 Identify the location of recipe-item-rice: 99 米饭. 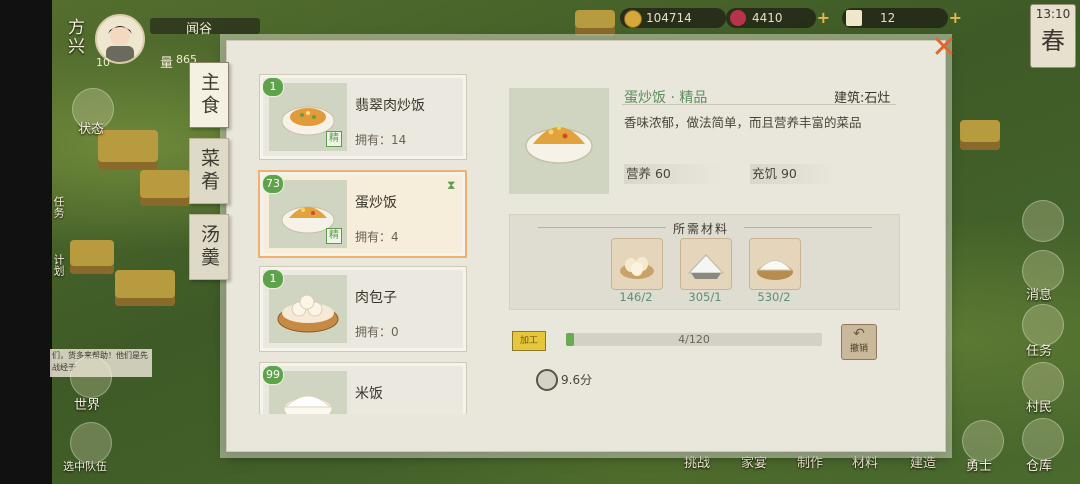
(363, 388).